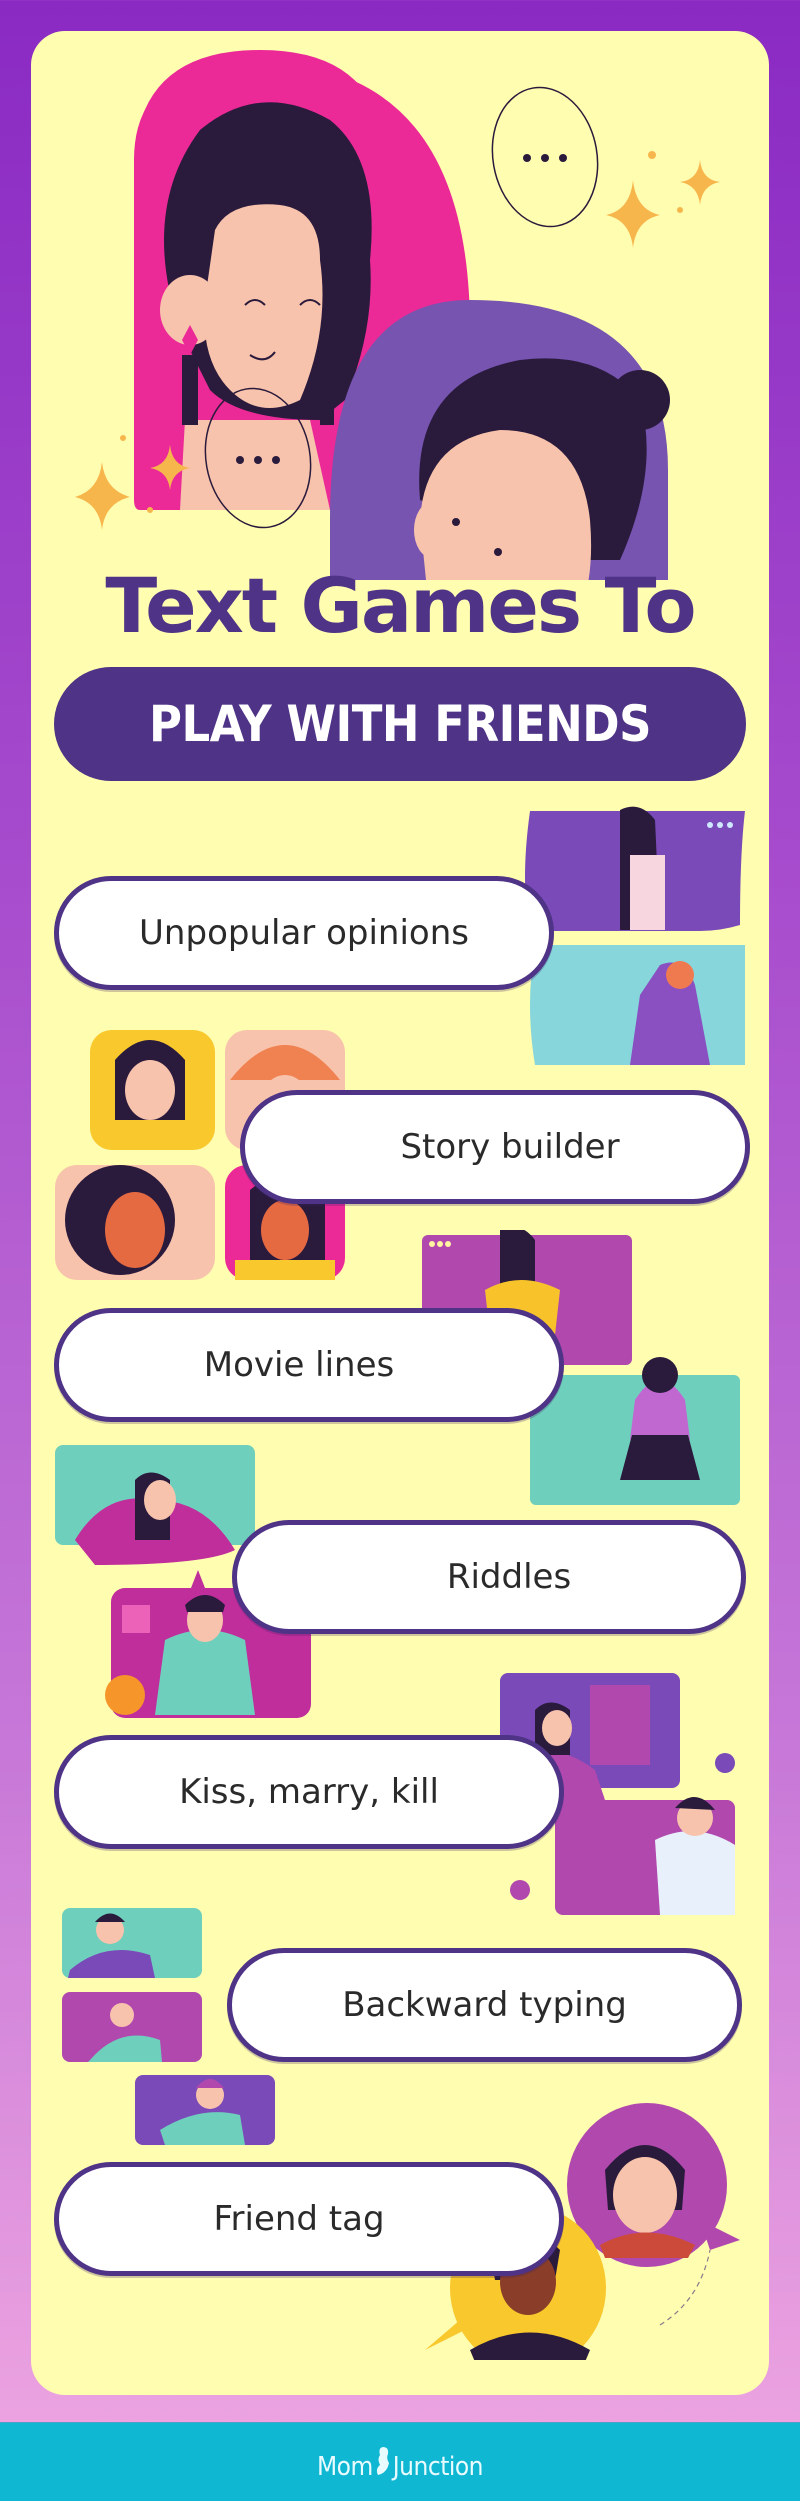 The image size is (800, 2501). I want to click on logo-text-right: Junction, so click(438, 2467).